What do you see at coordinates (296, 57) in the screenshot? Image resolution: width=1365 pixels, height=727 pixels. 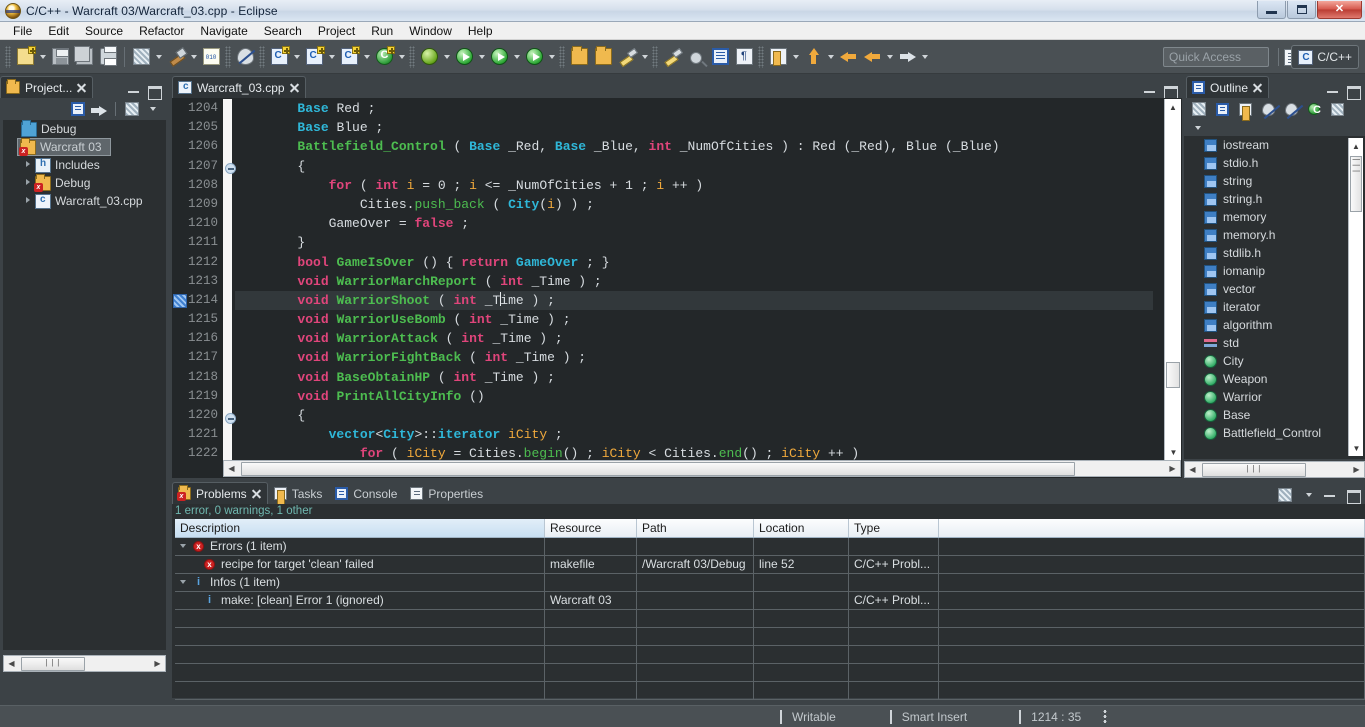 I see `new-cpp-class-dropdown` at bounding box center [296, 57].